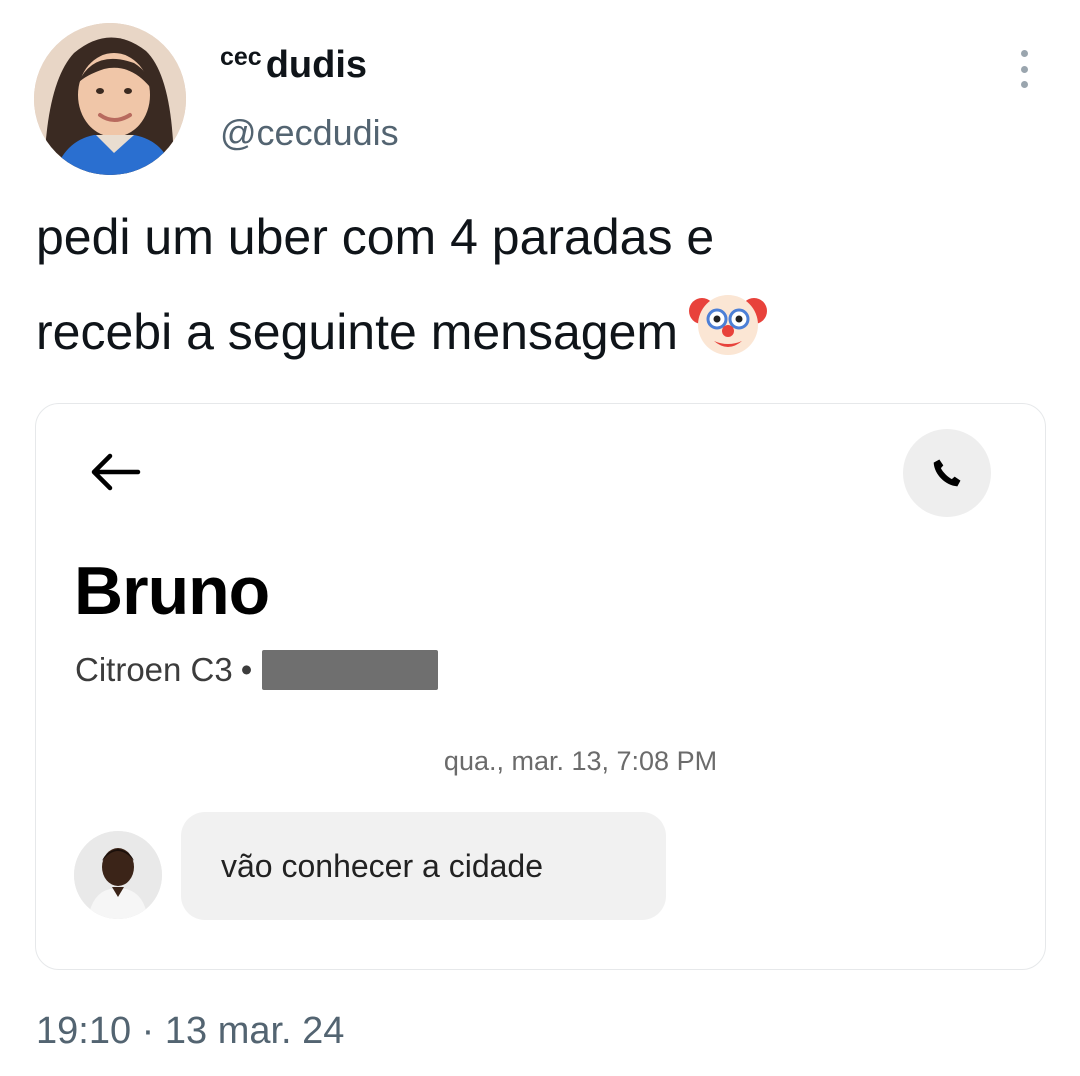 The width and height of the screenshot is (1080, 1076). Describe the element at coordinates (257, 670) in the screenshot. I see `vehicle-info: Citroen C3 •` at that location.